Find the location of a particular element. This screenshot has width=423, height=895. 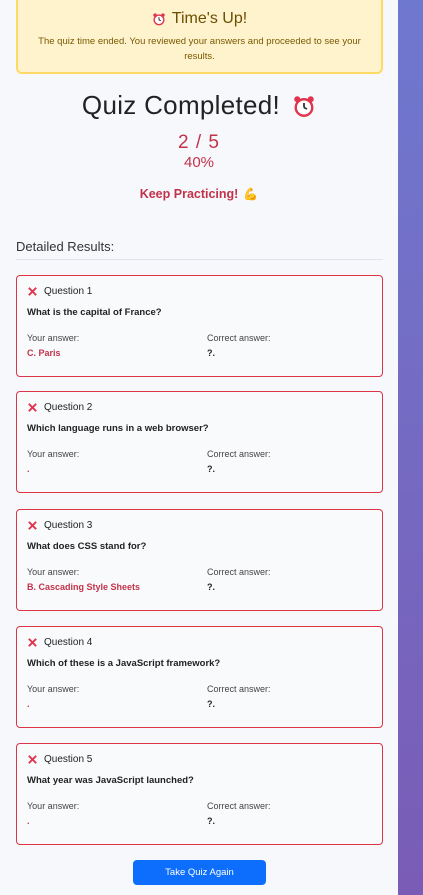

question-label: Question 5 is located at coordinates (68, 759).